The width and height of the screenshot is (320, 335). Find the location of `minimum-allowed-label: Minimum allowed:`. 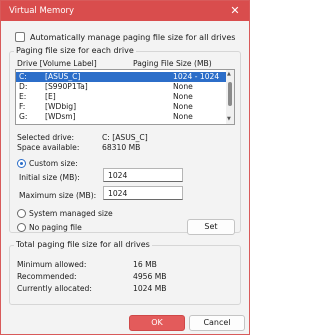

minimum-allowed-label: Minimum allowed: is located at coordinates (52, 264).